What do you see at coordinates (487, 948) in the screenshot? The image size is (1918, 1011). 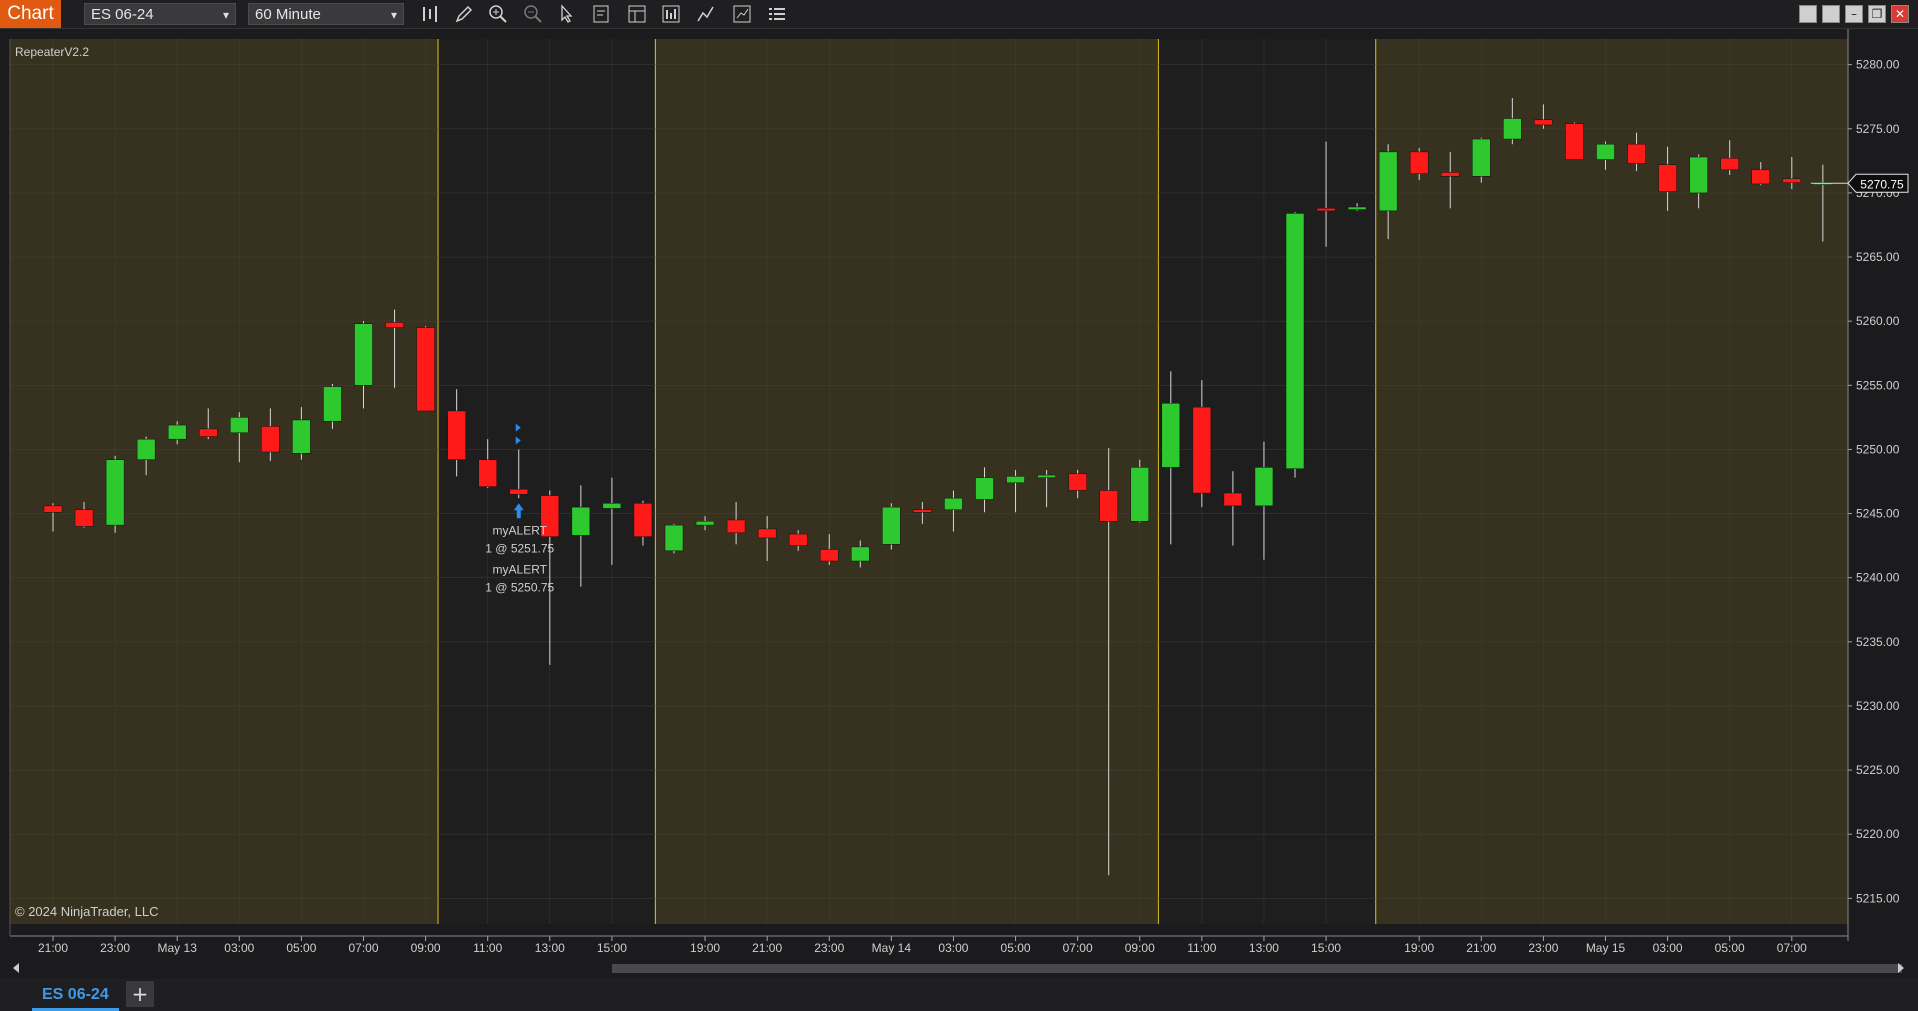 I see `time-tick-label: 11:00` at bounding box center [487, 948].